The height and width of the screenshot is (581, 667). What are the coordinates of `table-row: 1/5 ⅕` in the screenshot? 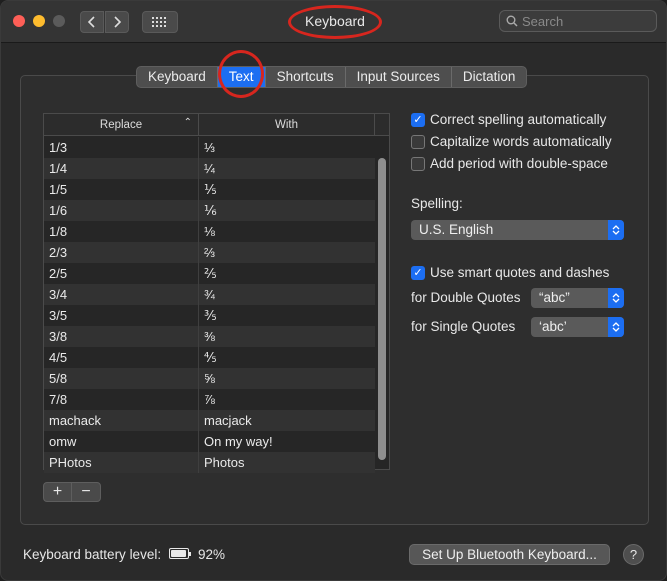 It's located at (209, 189).